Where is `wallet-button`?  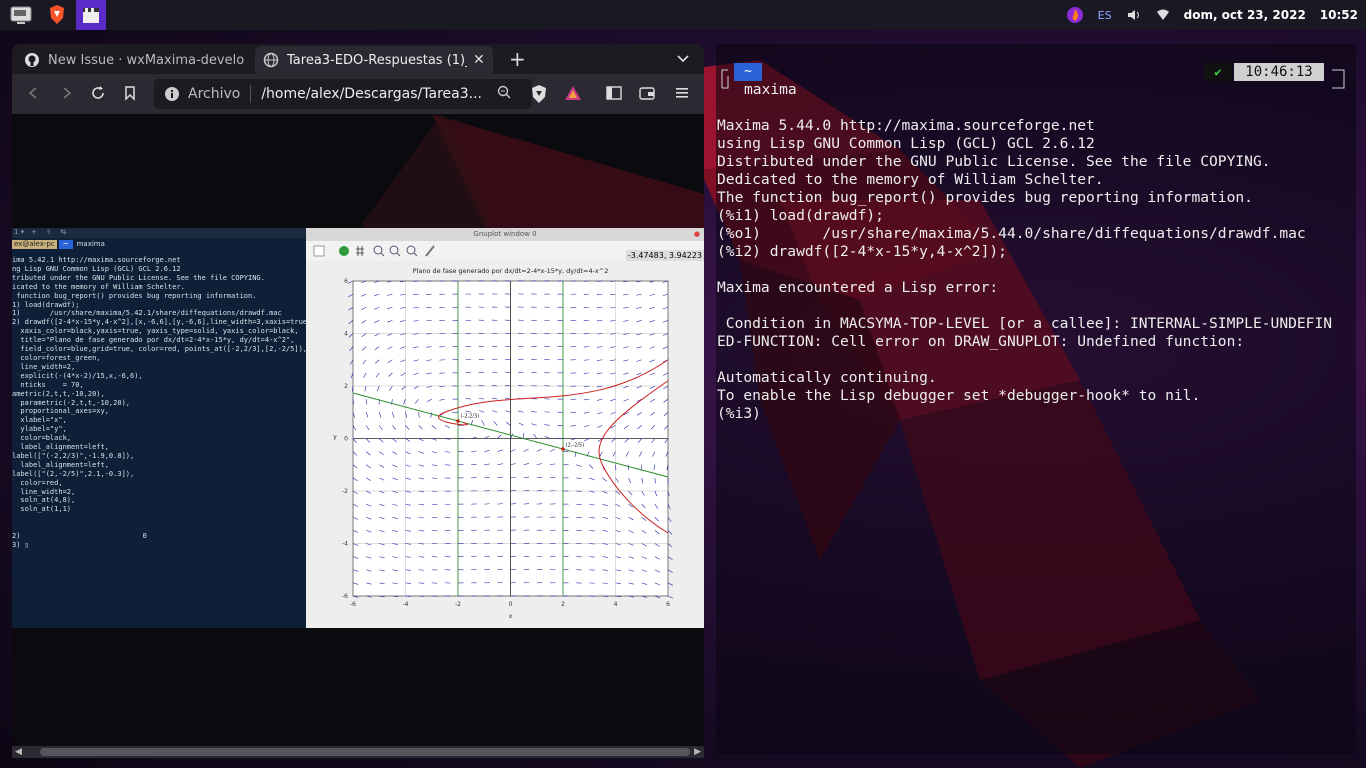 wallet-button is located at coordinates (647, 95).